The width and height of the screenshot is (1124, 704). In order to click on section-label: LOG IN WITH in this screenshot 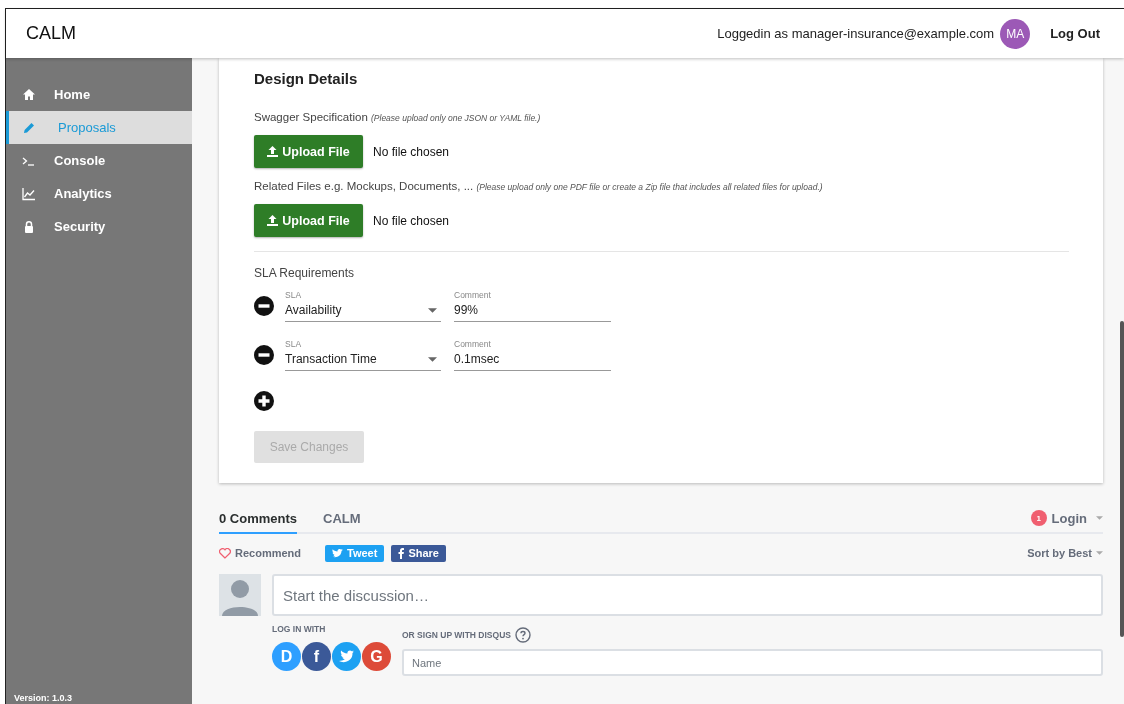, I will do `click(299, 629)`.